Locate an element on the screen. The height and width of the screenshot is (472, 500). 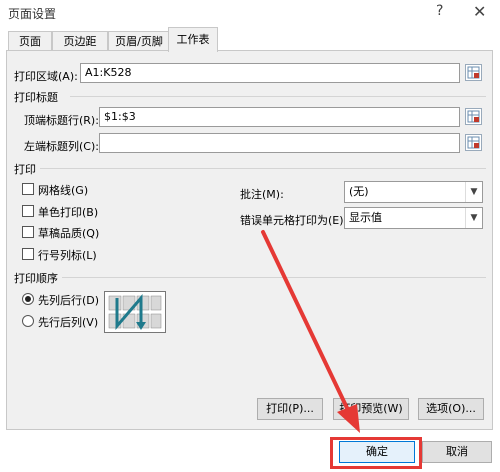
comments-select: (无) ▼ is located at coordinates (413, 192).